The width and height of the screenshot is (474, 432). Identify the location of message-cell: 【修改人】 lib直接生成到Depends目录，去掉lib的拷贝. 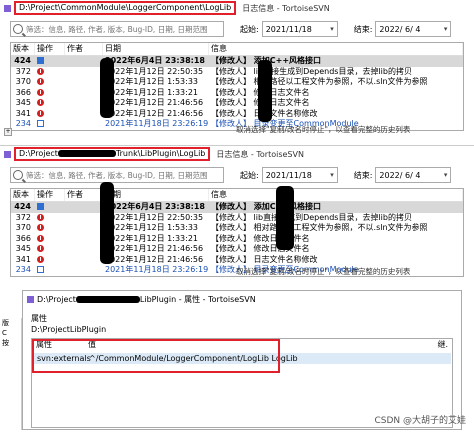
(311, 217).